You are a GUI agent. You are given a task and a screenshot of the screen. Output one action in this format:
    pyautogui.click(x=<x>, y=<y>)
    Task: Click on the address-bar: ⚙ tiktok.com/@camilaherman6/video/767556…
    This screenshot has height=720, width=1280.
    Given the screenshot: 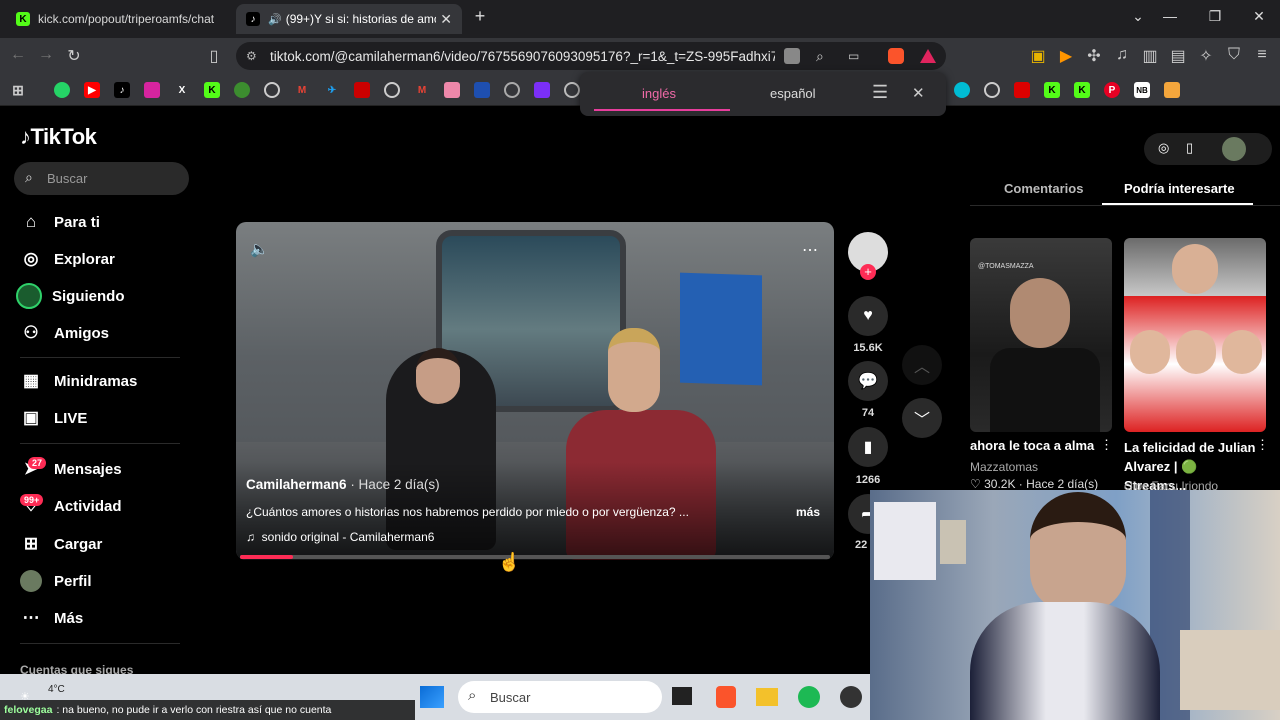 What is the action you would take?
    pyautogui.click(x=591, y=56)
    